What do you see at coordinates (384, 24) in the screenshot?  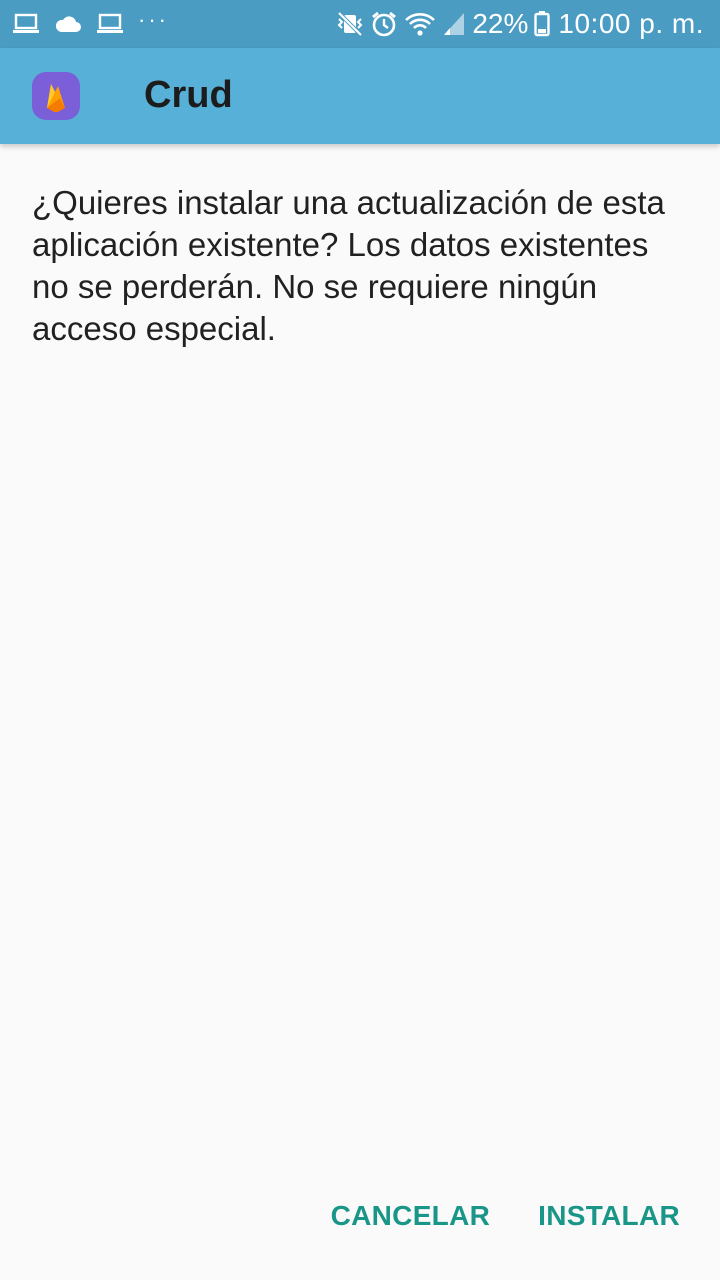 I see `alarm-icon` at bounding box center [384, 24].